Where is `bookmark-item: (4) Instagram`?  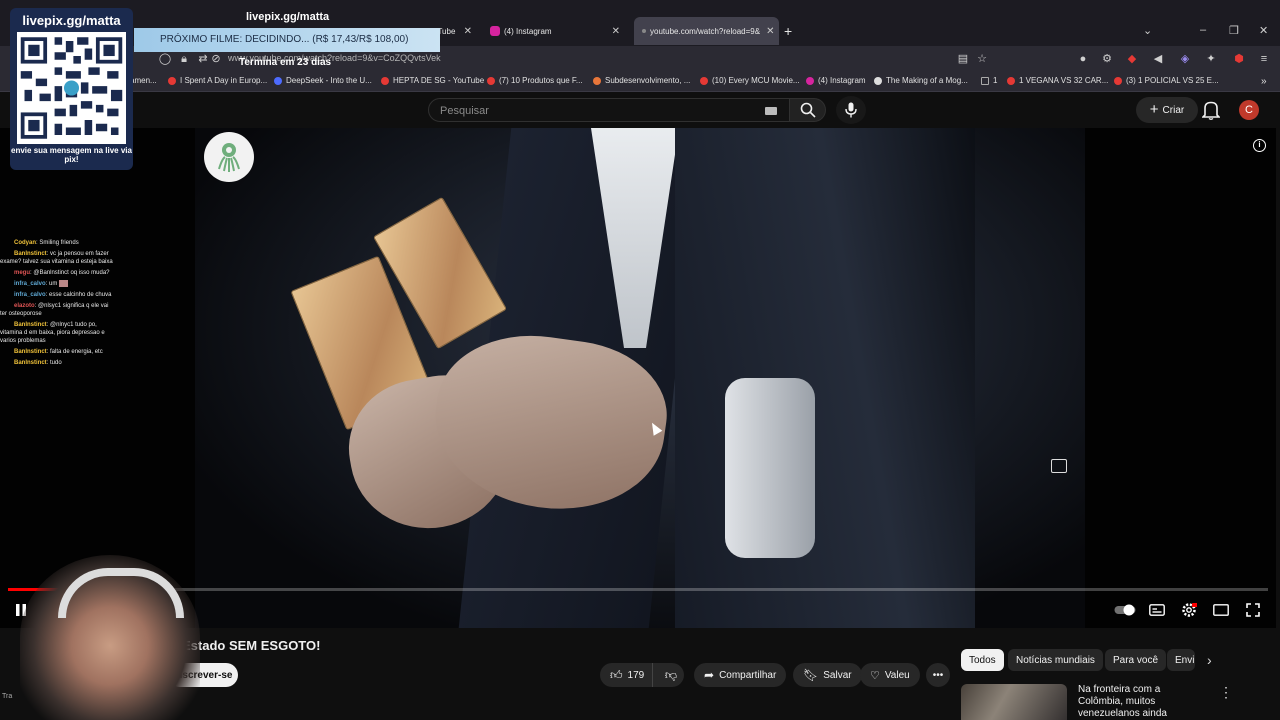 bookmark-item: (4) Instagram is located at coordinates (836, 80).